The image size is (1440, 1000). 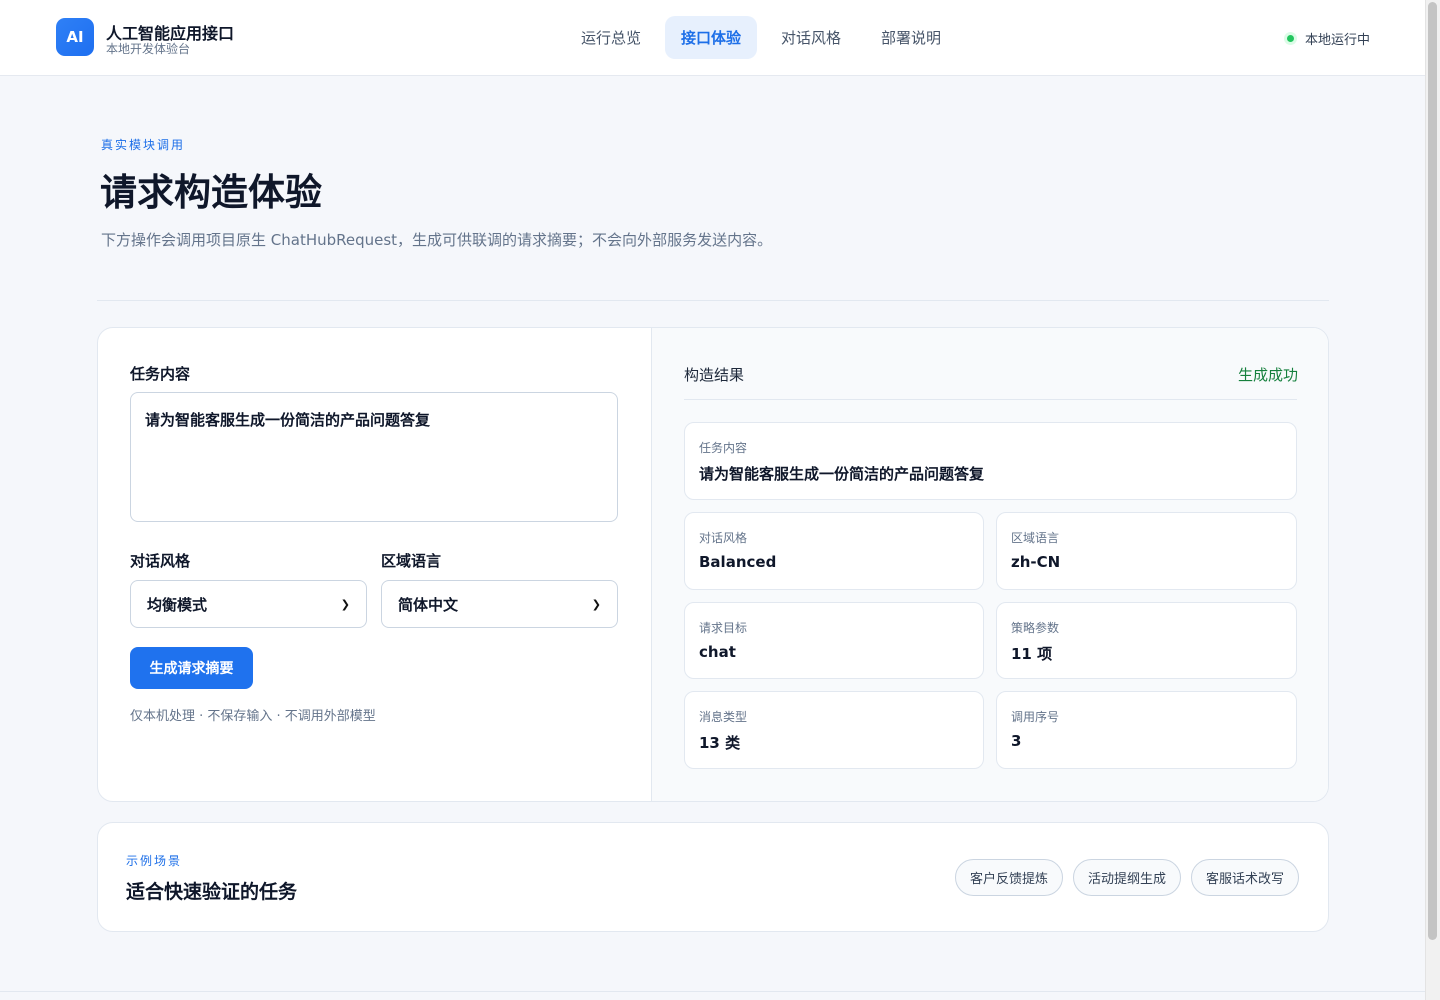 What do you see at coordinates (911, 37) in the screenshot?
I see `nav-item-deploy-docs: 部署说明` at bounding box center [911, 37].